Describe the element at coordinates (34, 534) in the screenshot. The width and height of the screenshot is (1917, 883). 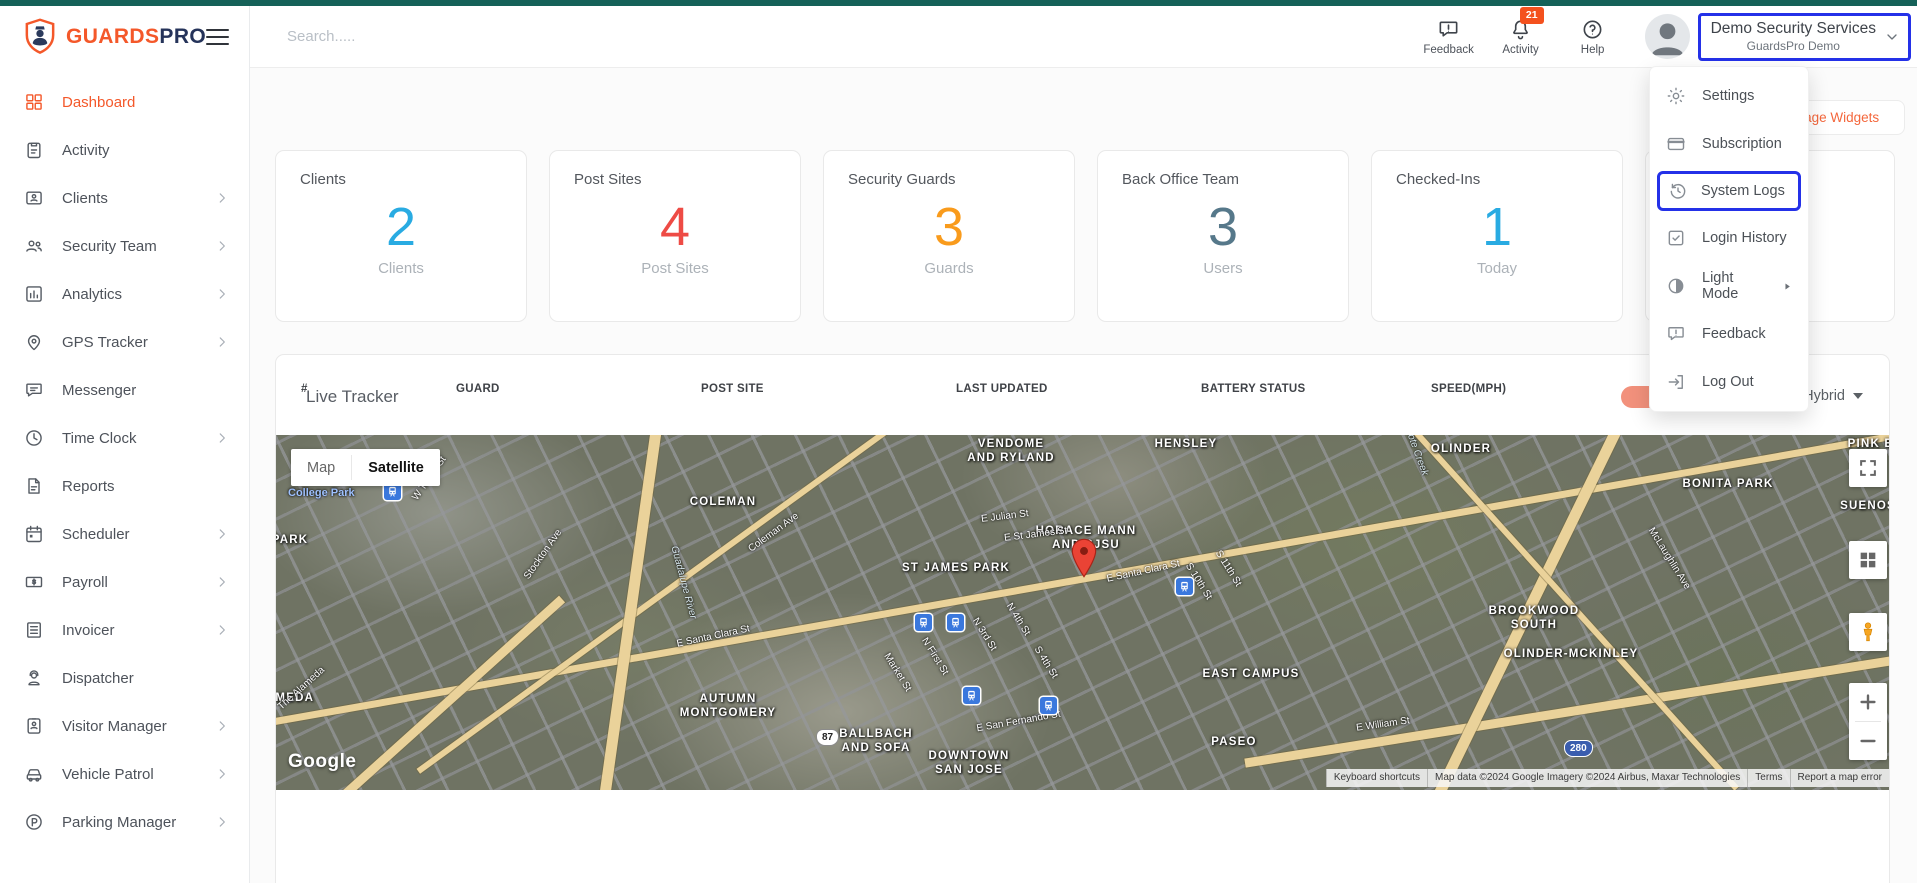
I see `calendar-icon` at that location.